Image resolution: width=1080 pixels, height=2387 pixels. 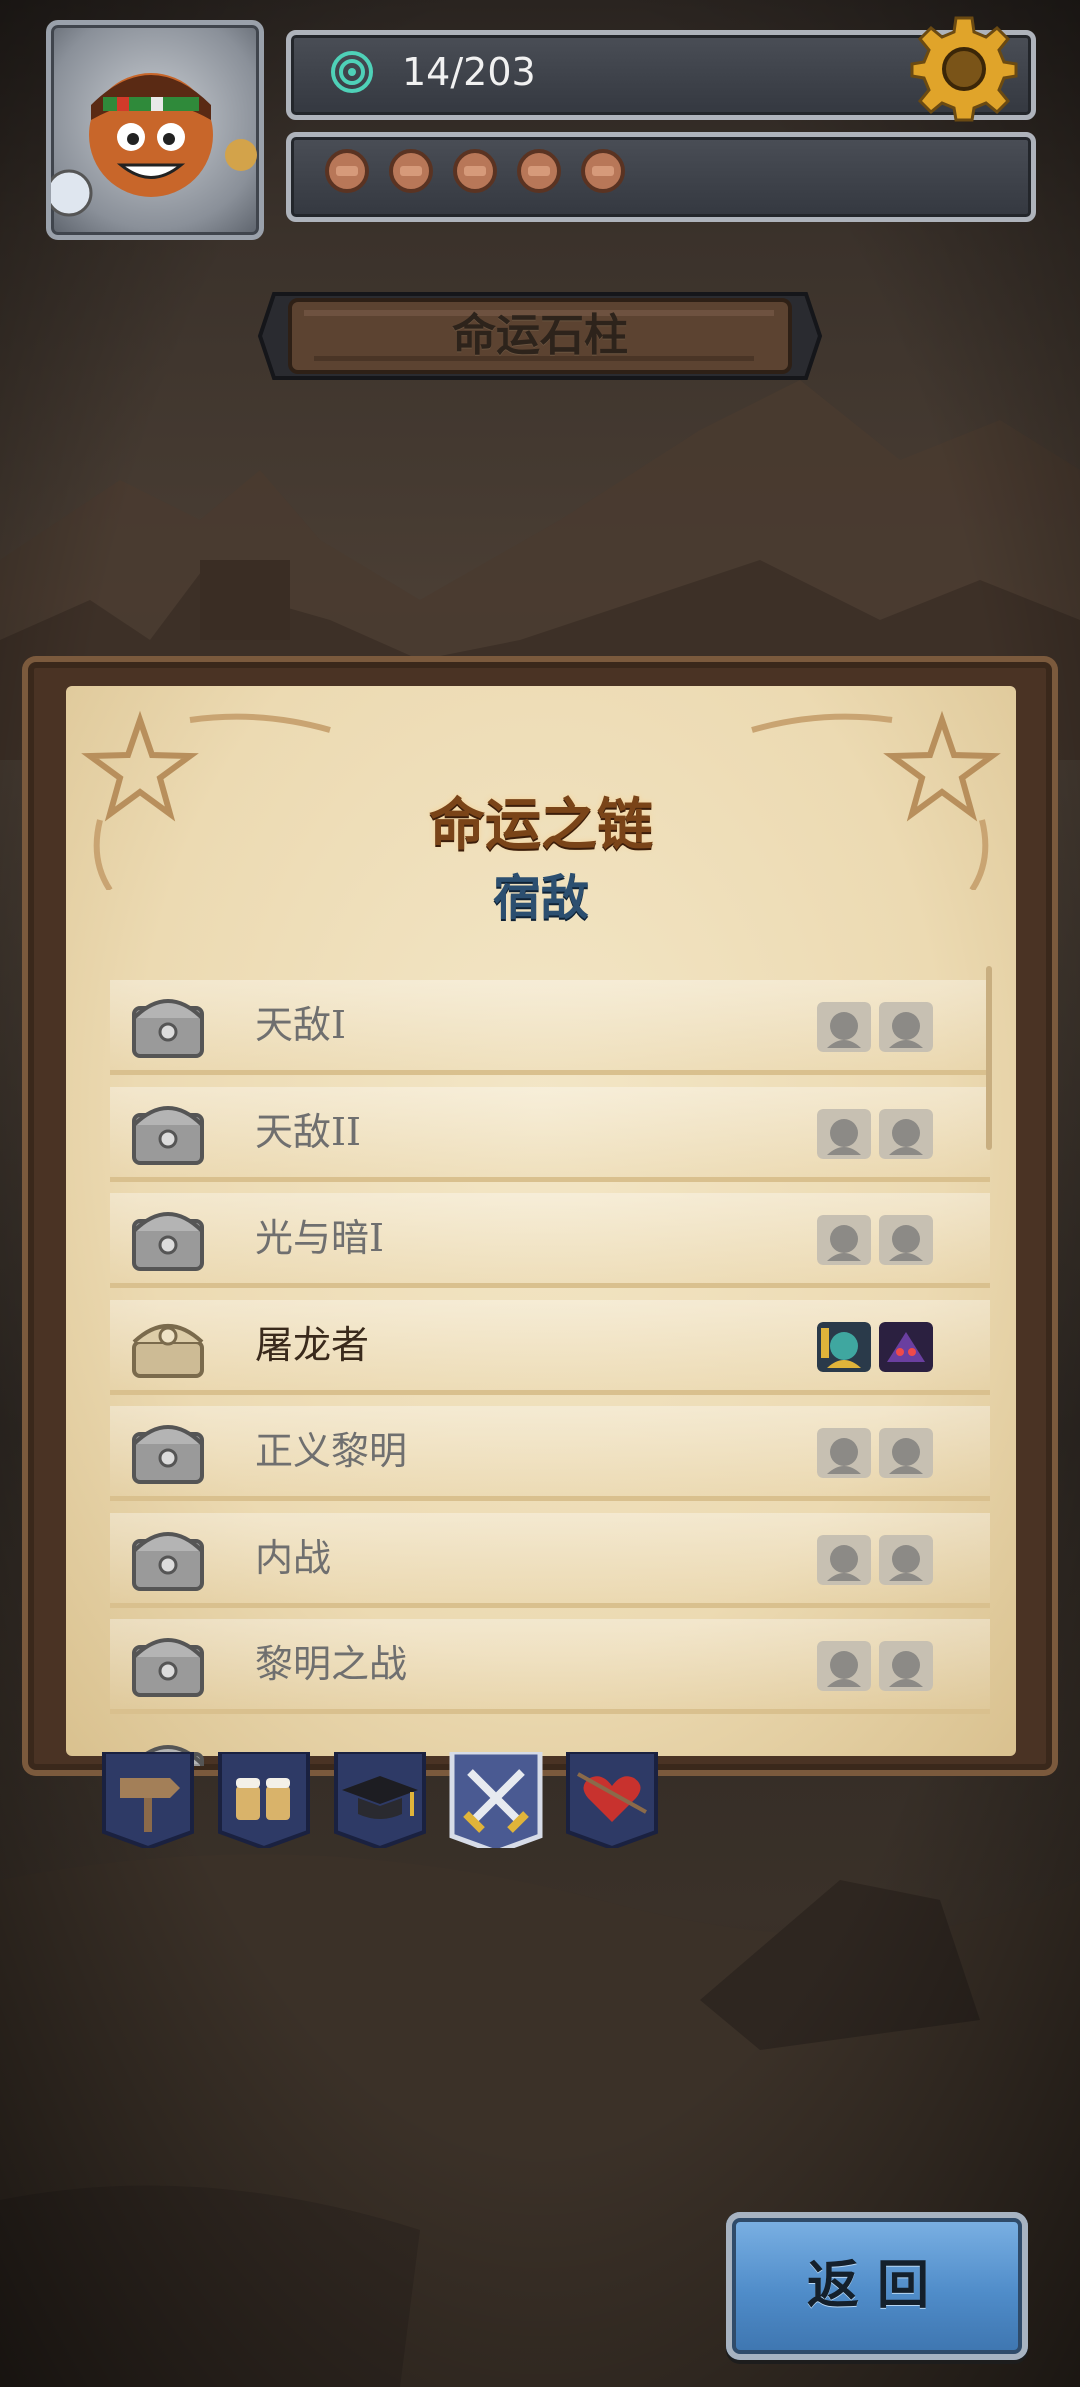 What do you see at coordinates (148, 1800) in the screenshot?
I see `signpost-icon` at bounding box center [148, 1800].